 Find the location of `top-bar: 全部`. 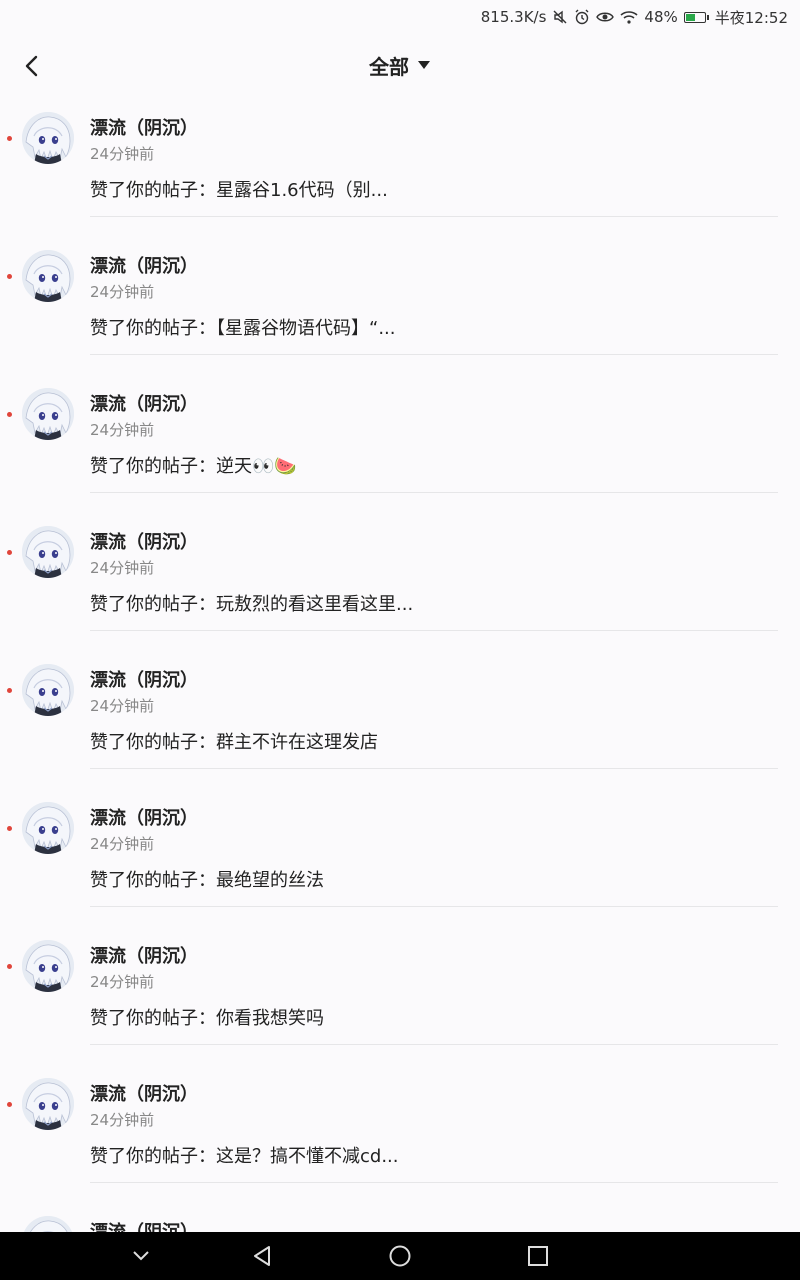

top-bar: 全部 is located at coordinates (400, 65).